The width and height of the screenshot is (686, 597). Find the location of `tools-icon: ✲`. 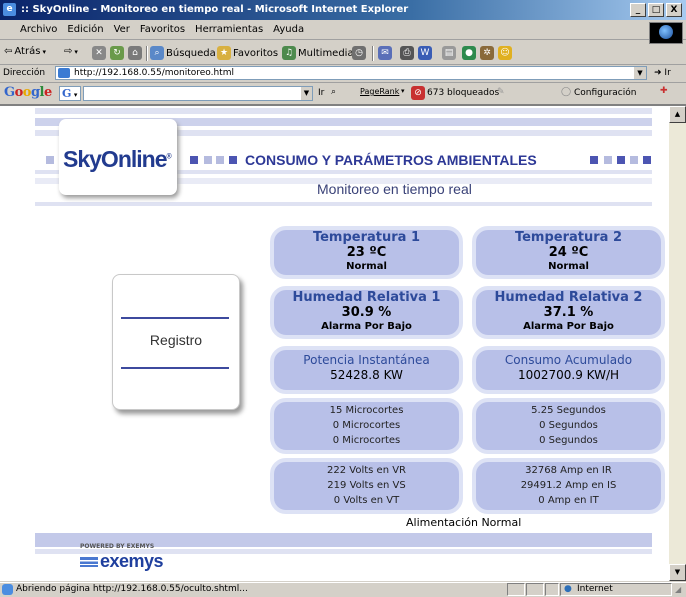

tools-icon: ✲ is located at coordinates (487, 53).